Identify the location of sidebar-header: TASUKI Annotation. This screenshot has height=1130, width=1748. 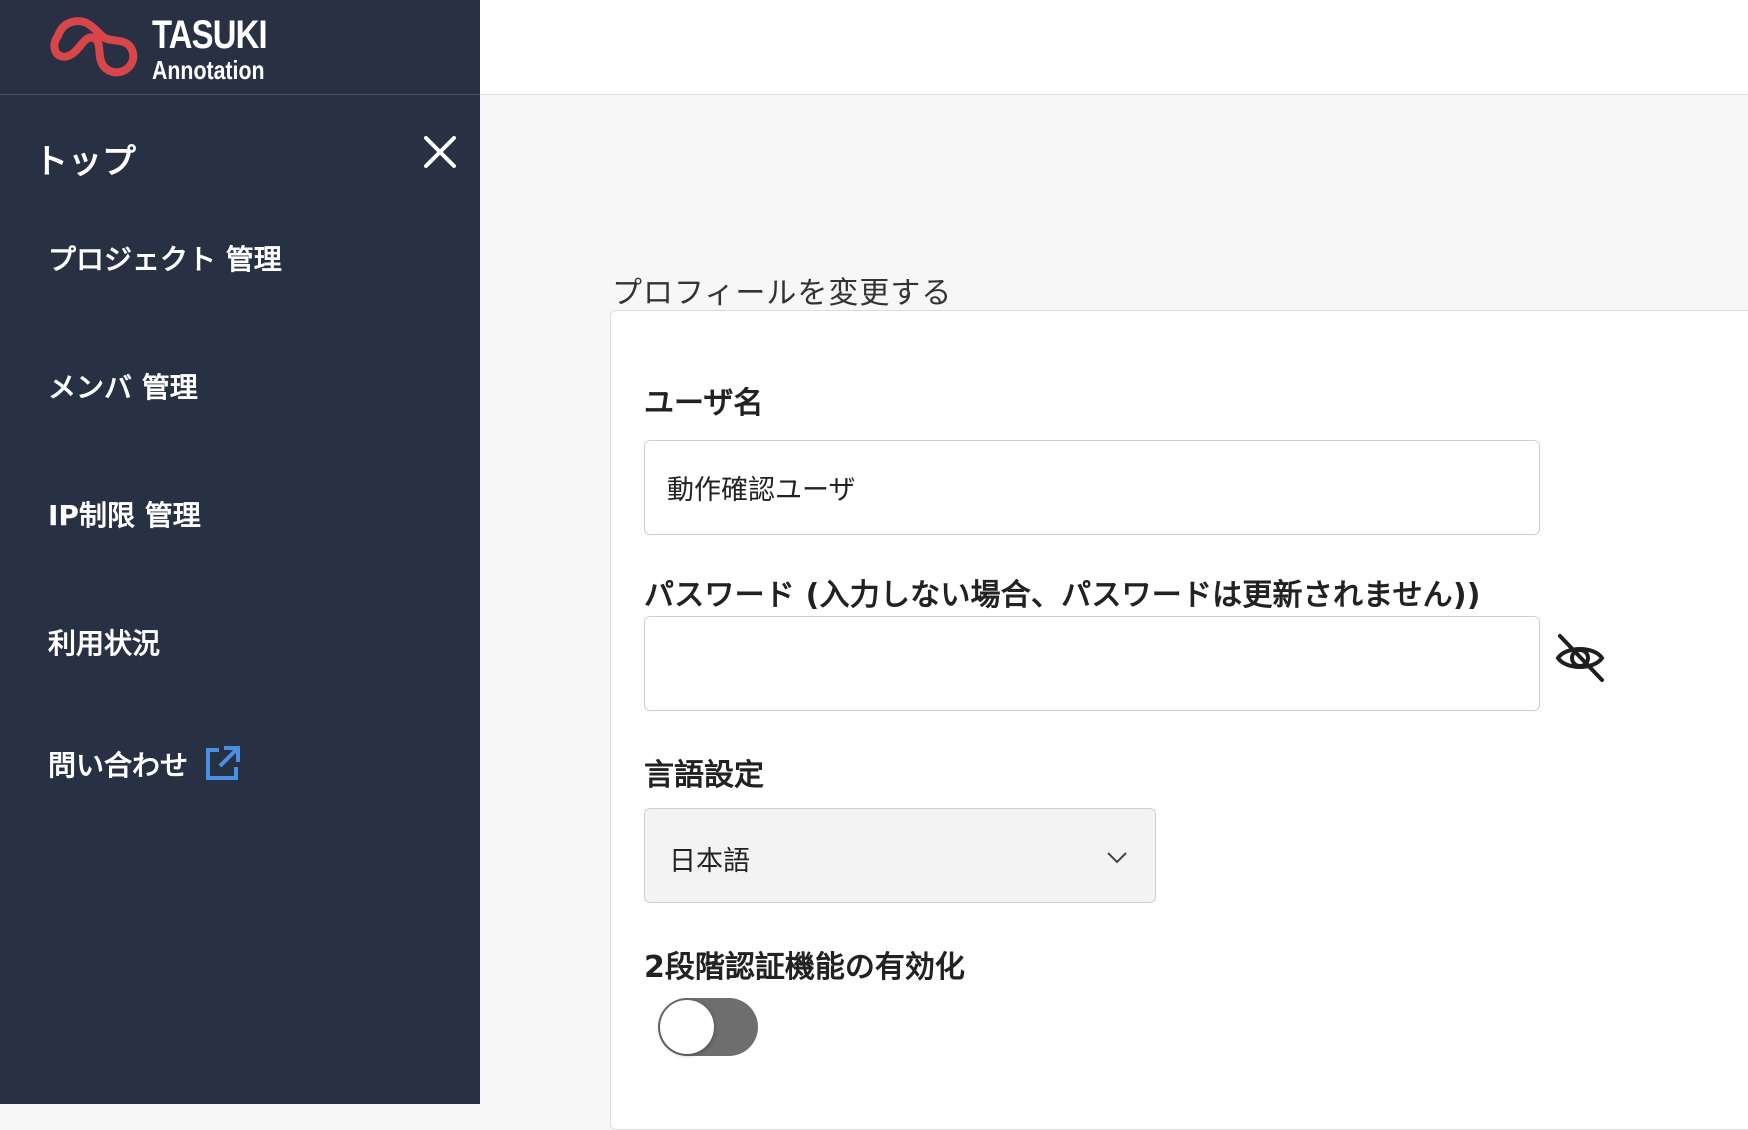
(240, 47).